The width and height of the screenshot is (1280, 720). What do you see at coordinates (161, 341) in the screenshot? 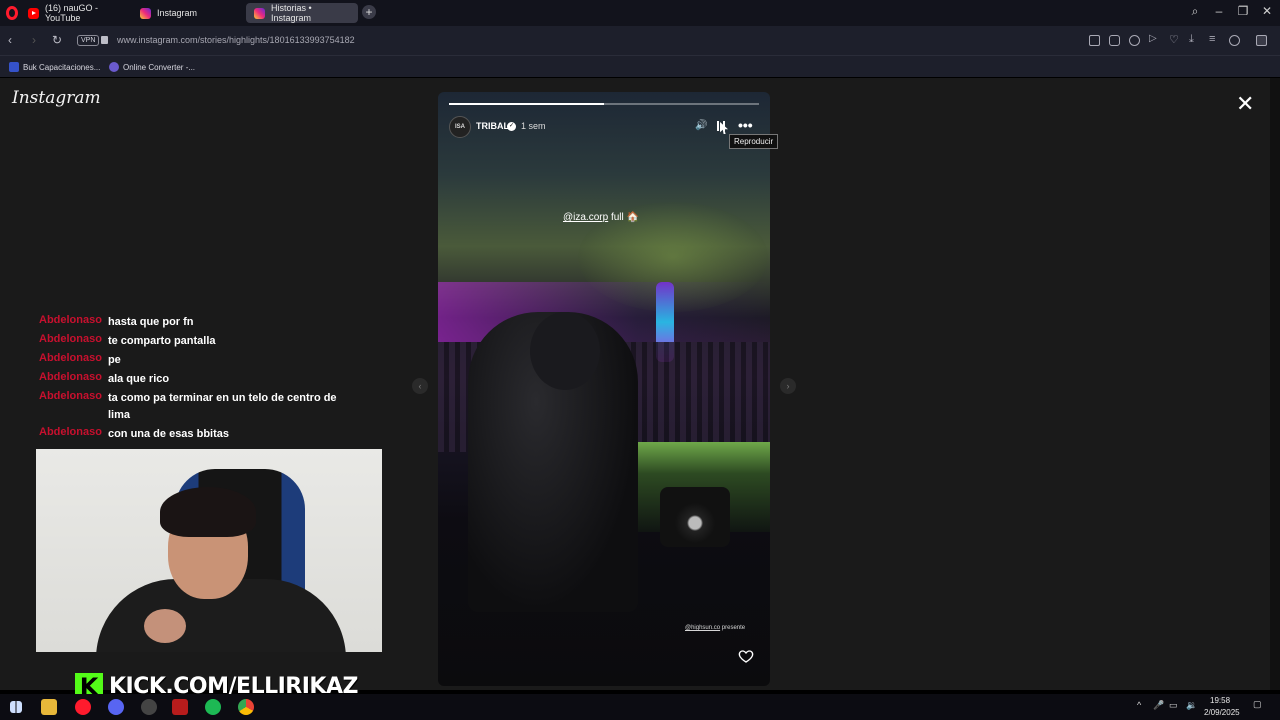
I see `chat-text: te comparto pantalla` at bounding box center [161, 341].